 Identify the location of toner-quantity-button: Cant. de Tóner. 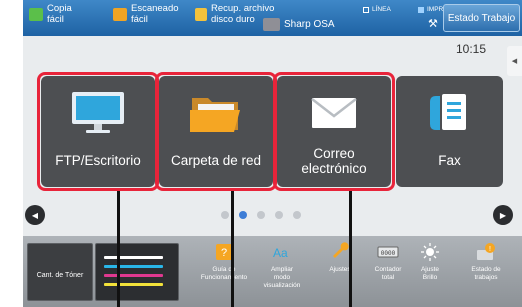
(60, 272).